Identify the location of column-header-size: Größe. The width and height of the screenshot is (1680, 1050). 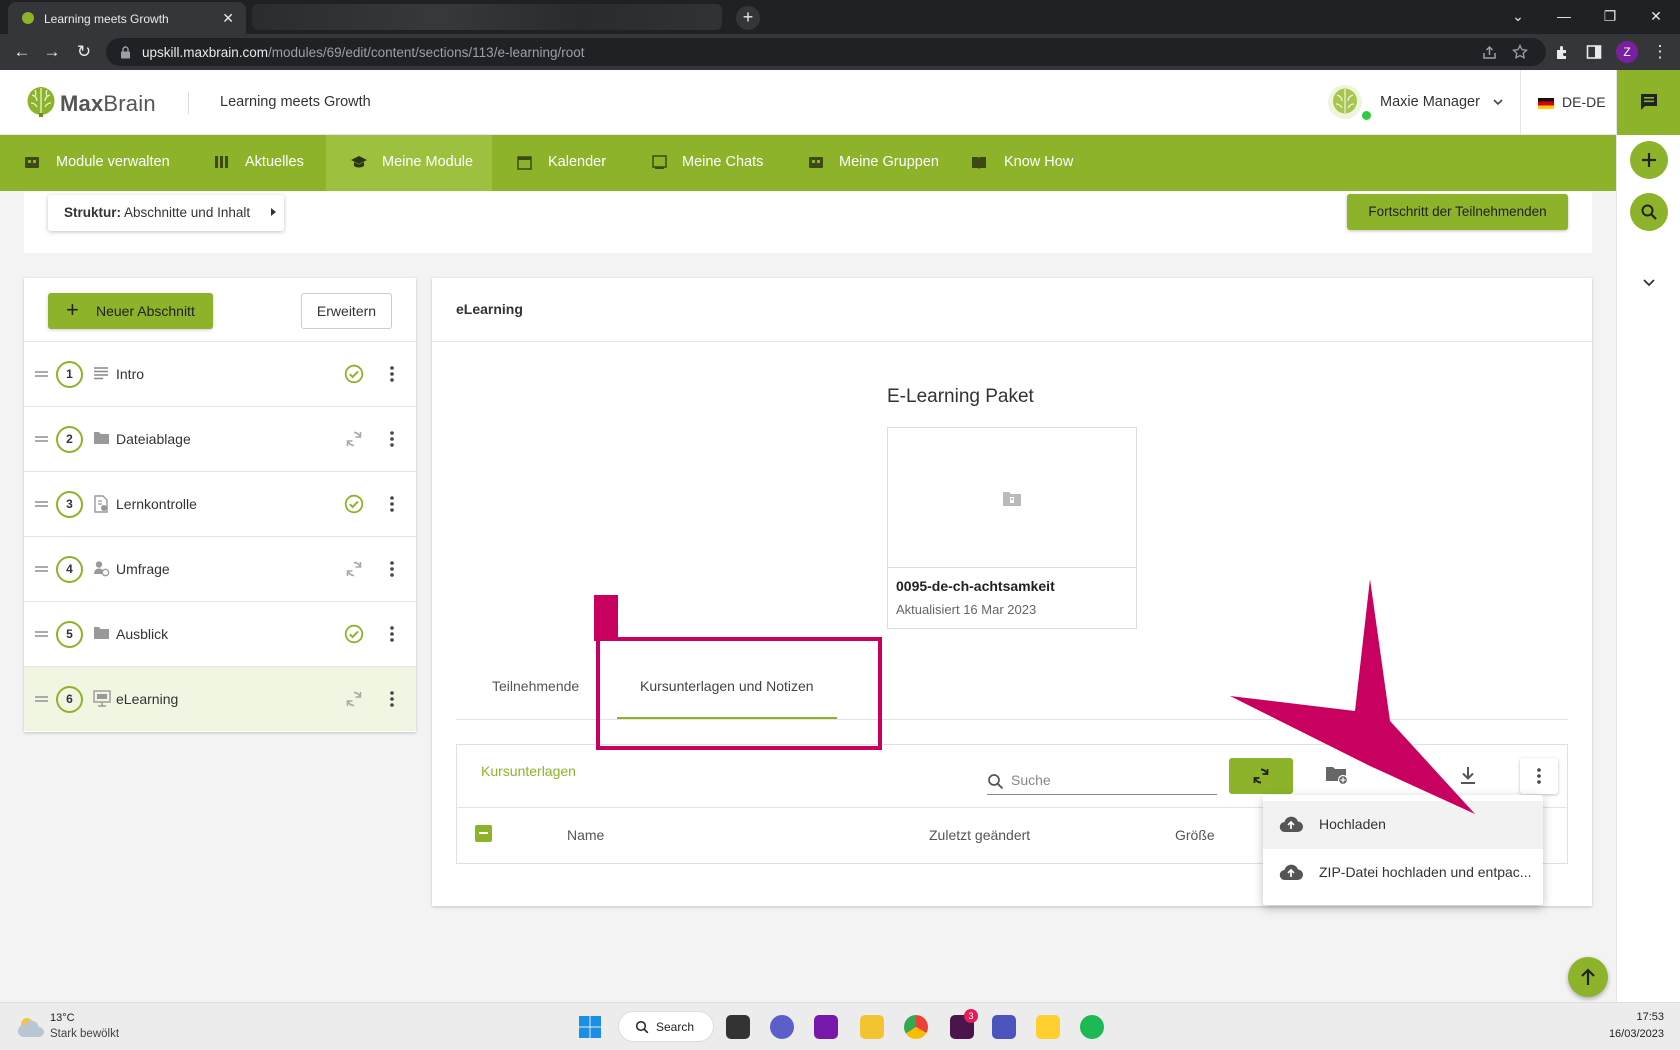
(1195, 835).